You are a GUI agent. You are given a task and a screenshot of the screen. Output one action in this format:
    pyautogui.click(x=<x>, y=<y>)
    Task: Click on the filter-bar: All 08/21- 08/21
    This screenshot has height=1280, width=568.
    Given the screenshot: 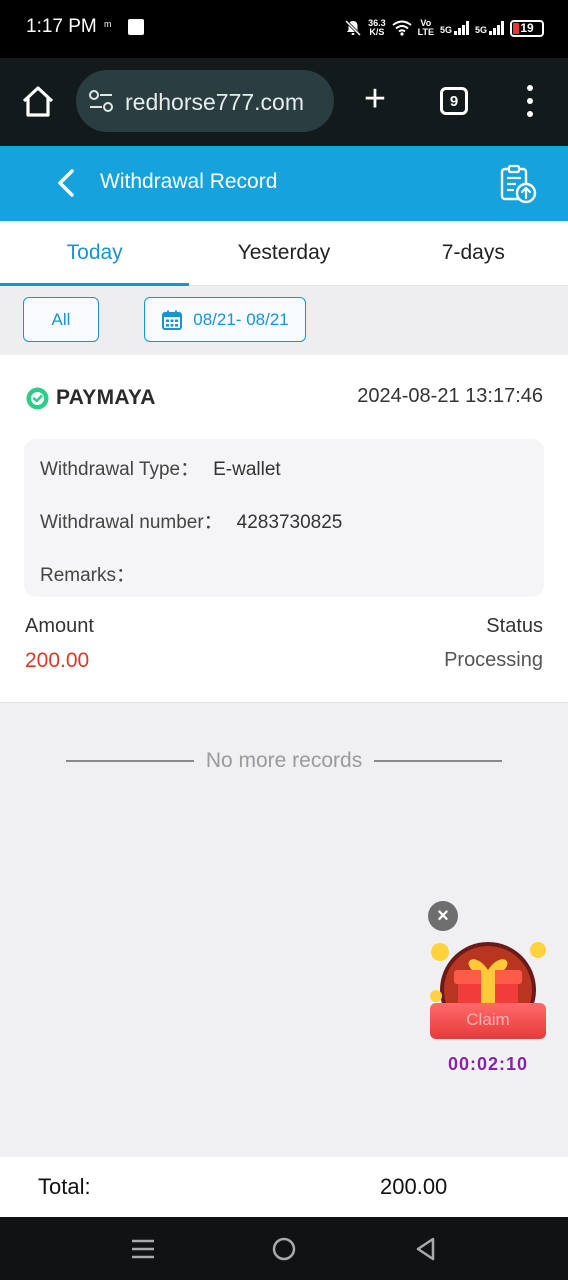 What is the action you would take?
    pyautogui.click(x=284, y=320)
    